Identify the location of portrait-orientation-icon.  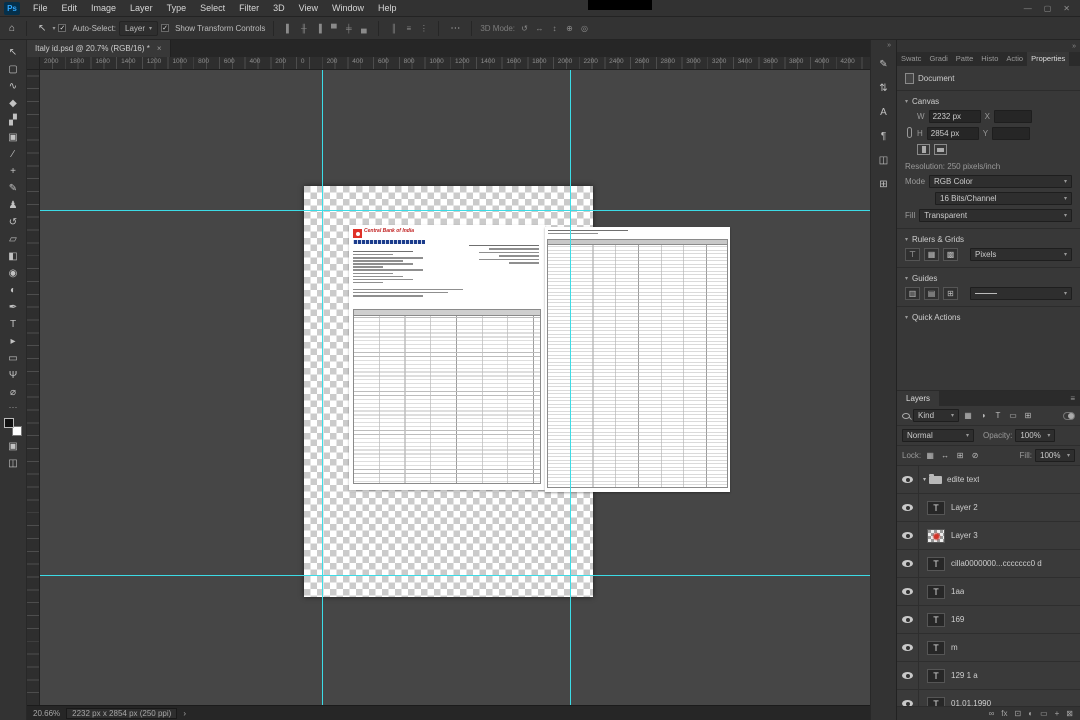
(923, 149).